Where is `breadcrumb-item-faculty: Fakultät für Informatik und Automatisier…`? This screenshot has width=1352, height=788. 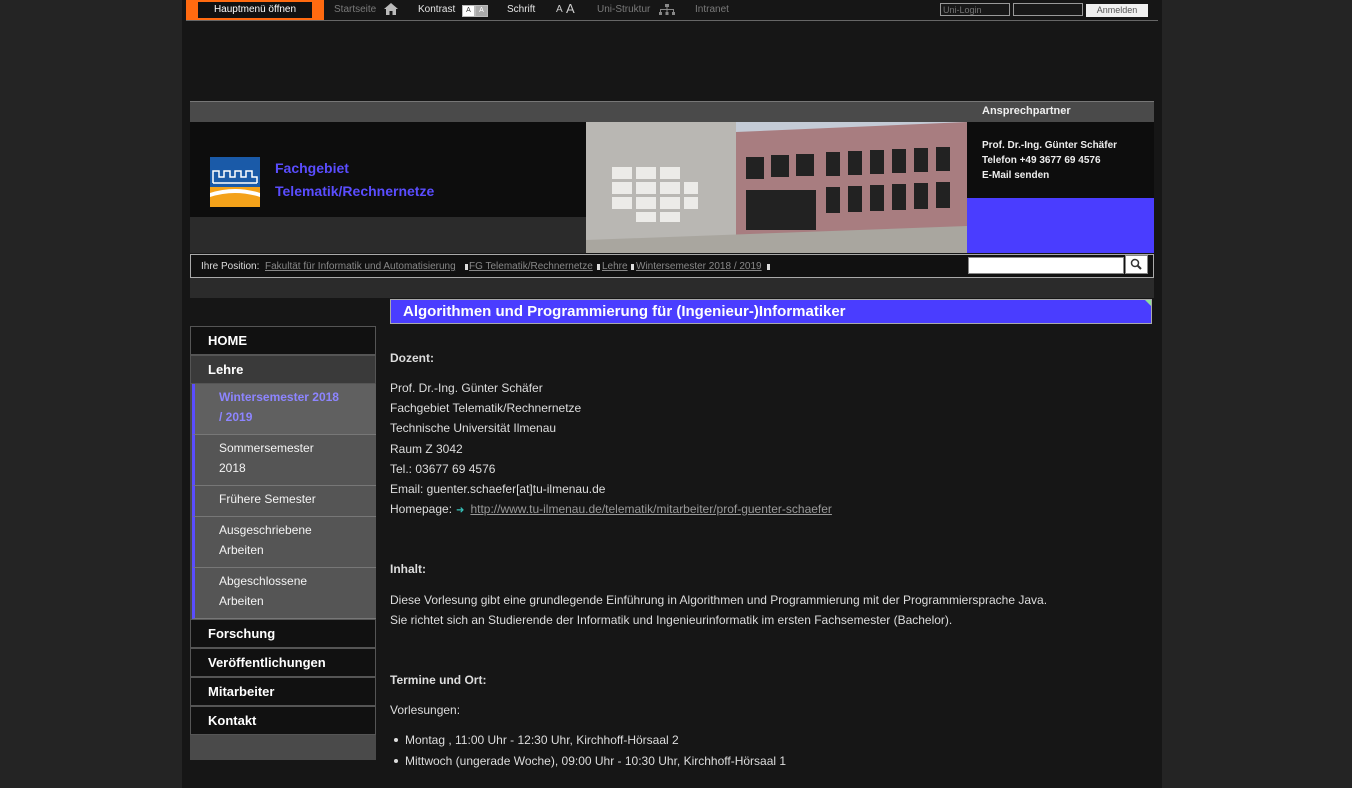
breadcrumb-item-faculty: Fakultät für Informatik und Automatisier… is located at coordinates (360, 266).